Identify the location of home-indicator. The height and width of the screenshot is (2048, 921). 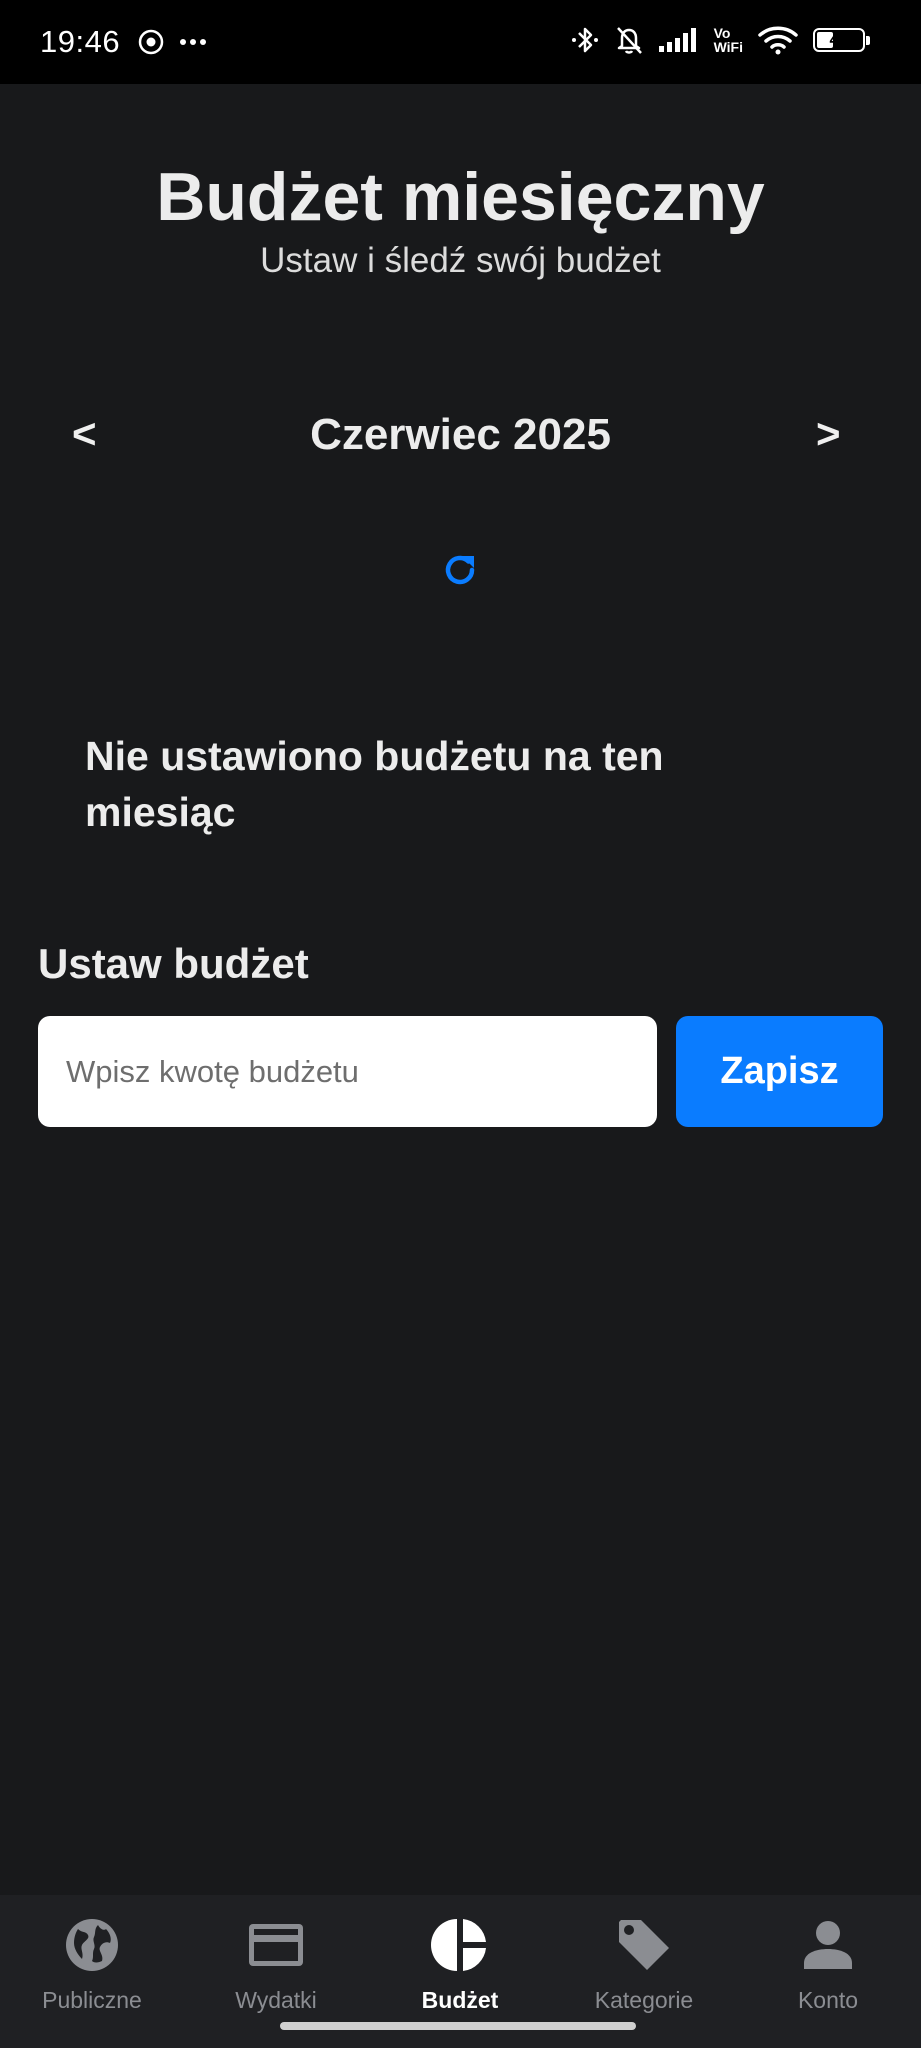
(458, 2026).